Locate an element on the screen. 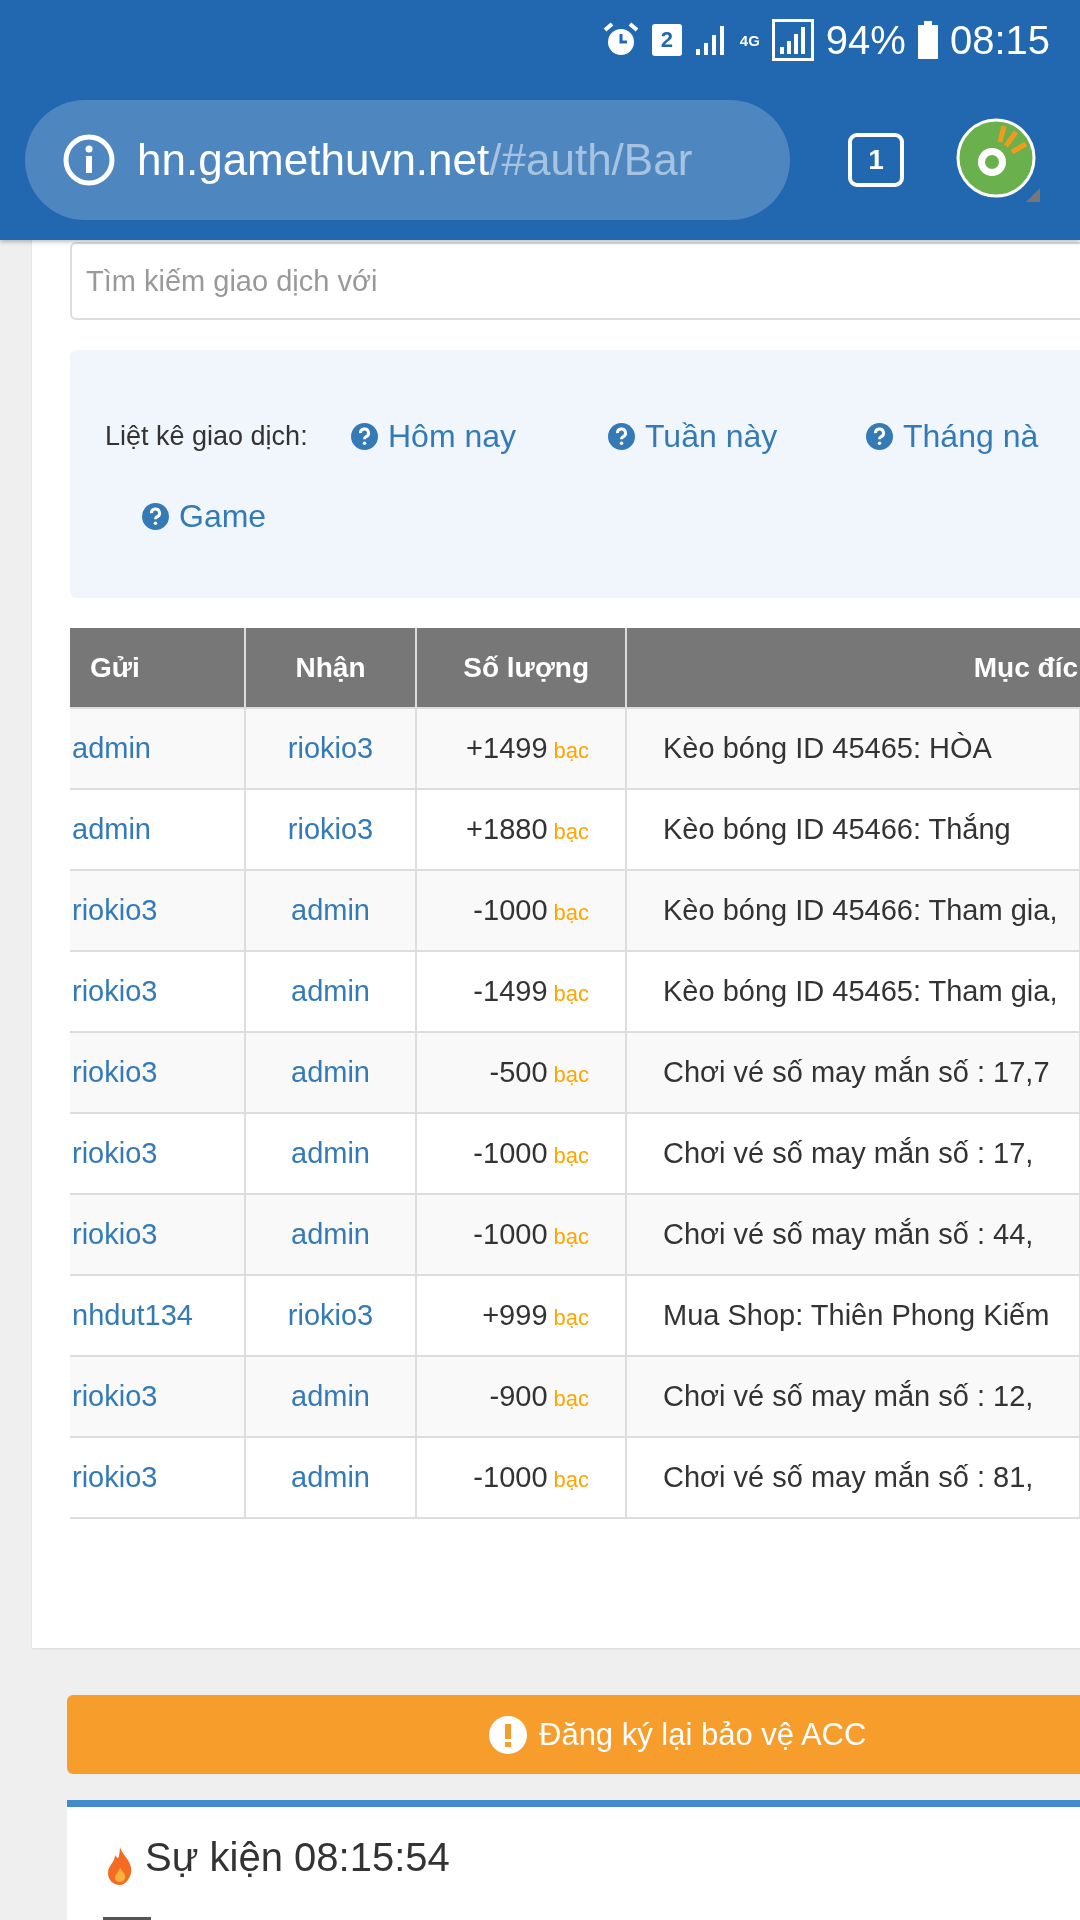  purpose-cell: Chơi vé số may mắn số : 81, is located at coordinates (853, 1477).